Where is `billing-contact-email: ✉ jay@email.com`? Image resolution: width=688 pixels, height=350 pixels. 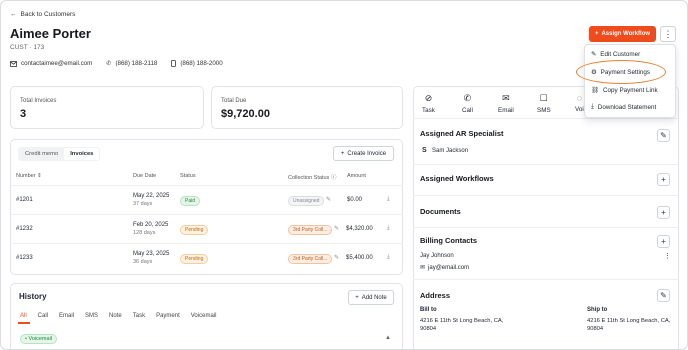 billing-contact-email: ✉ jay@email.com is located at coordinates (445, 268).